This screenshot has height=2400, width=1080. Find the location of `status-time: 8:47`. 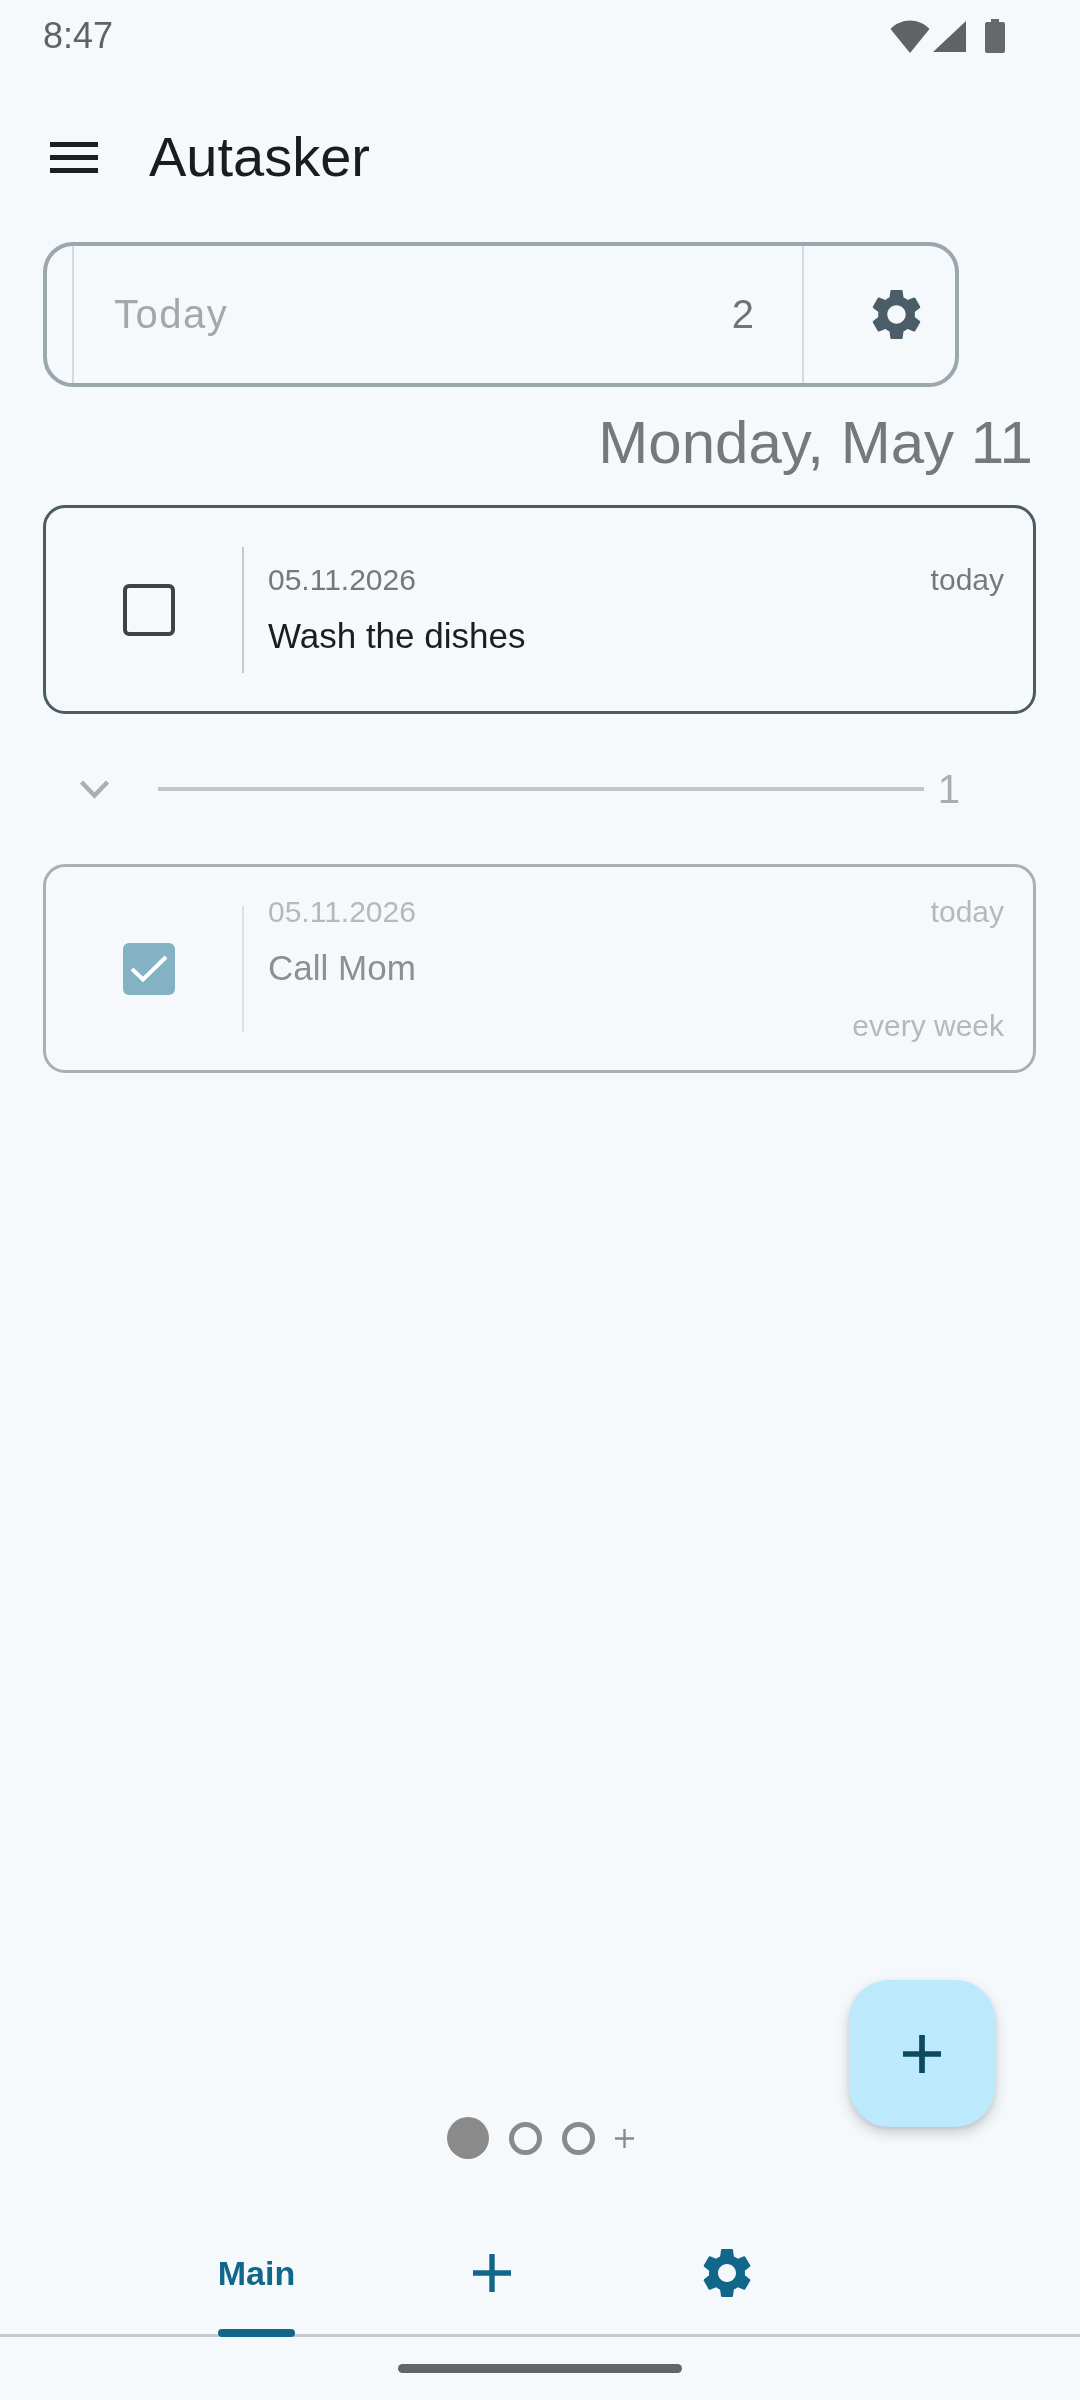

status-time: 8:47 is located at coordinates (78, 36).